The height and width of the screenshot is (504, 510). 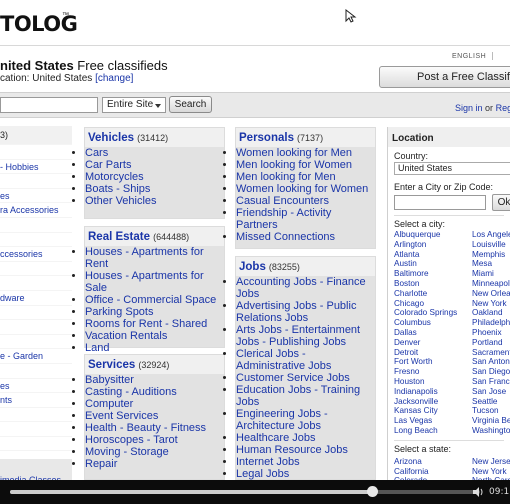 What do you see at coordinates (478, 492) in the screenshot?
I see `volume-icon` at bounding box center [478, 492].